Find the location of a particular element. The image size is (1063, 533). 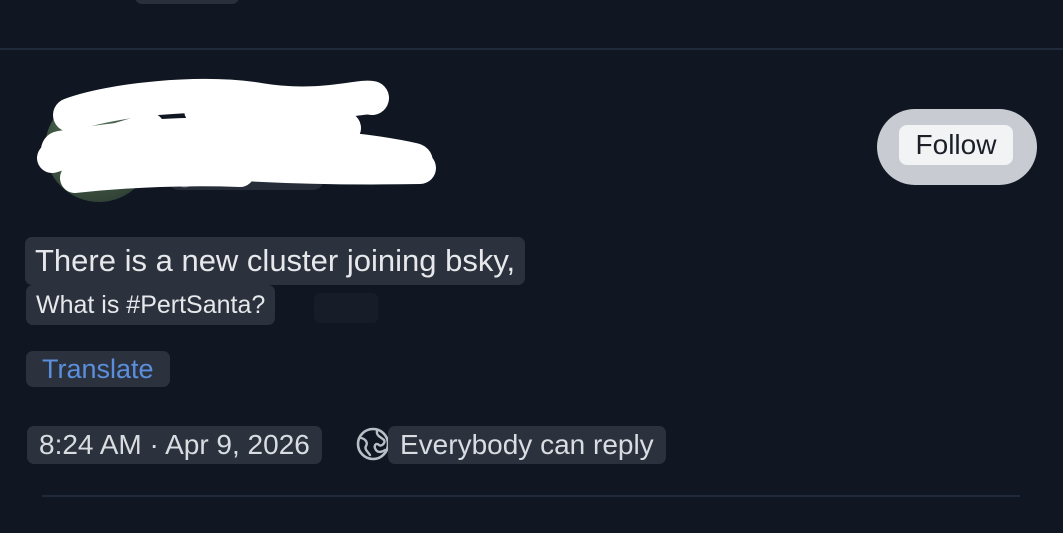

post-timestamp: 8:24 AM · Apr 9, 2026 is located at coordinates (174, 445).